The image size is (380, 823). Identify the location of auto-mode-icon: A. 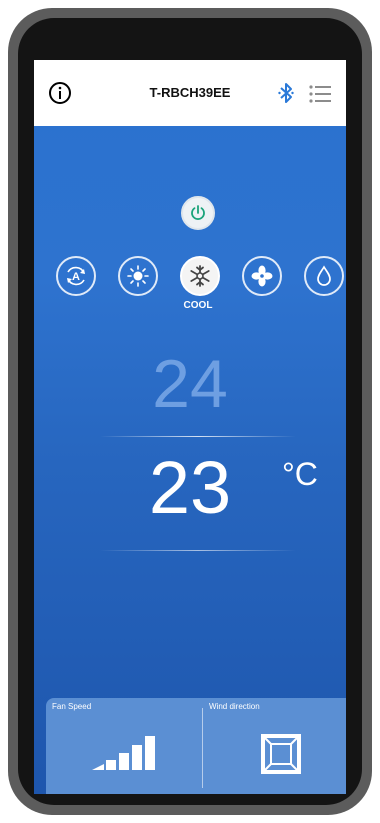
(76, 276).